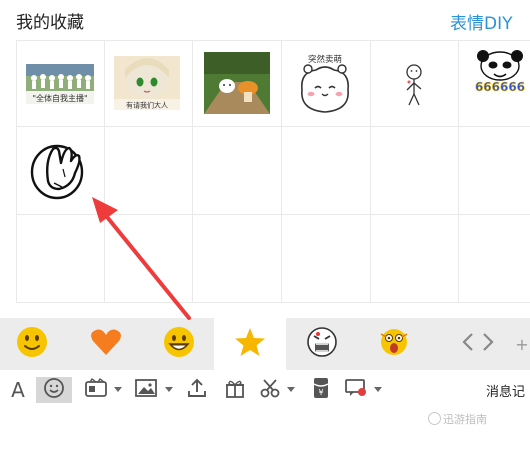  I want to click on cute-bear-sticker: 突然卖萌, so click(325, 83).